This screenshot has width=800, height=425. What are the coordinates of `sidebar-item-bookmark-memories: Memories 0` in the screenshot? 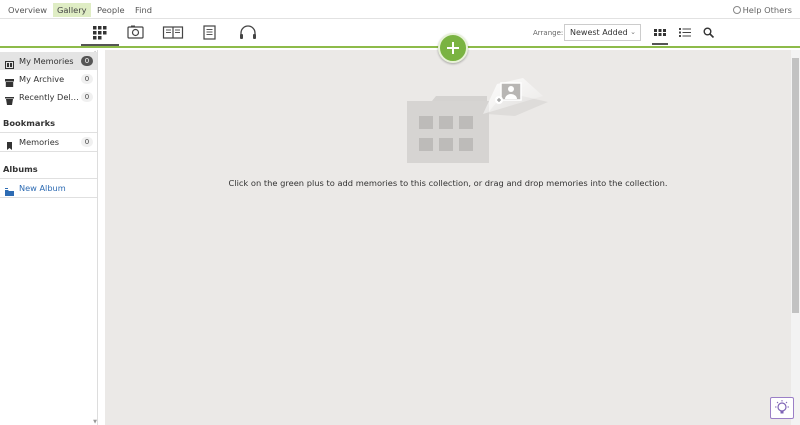 It's located at (48, 142).